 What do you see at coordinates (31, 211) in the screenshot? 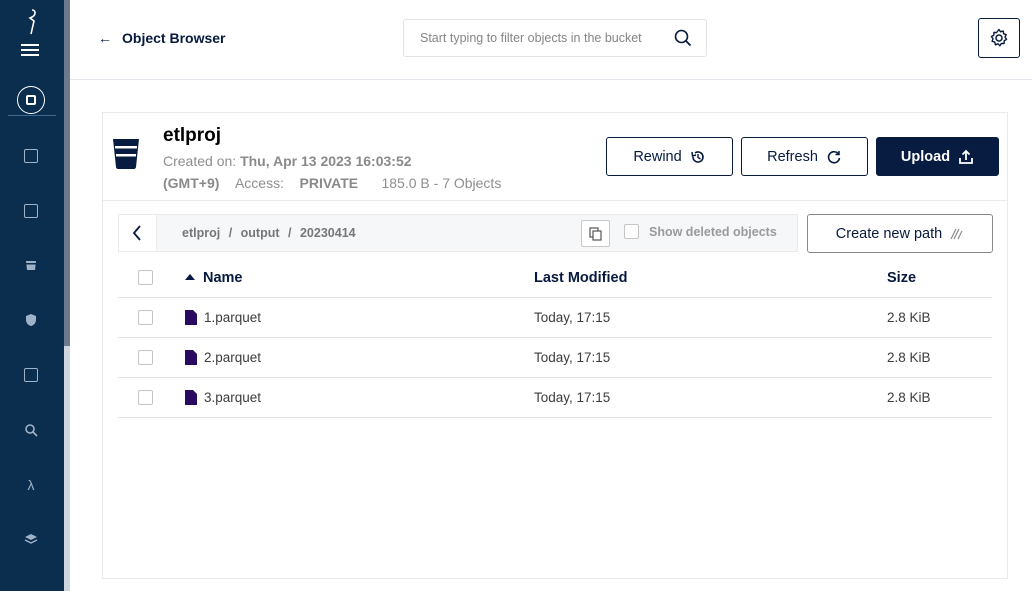
I see `documents-icon` at bounding box center [31, 211].